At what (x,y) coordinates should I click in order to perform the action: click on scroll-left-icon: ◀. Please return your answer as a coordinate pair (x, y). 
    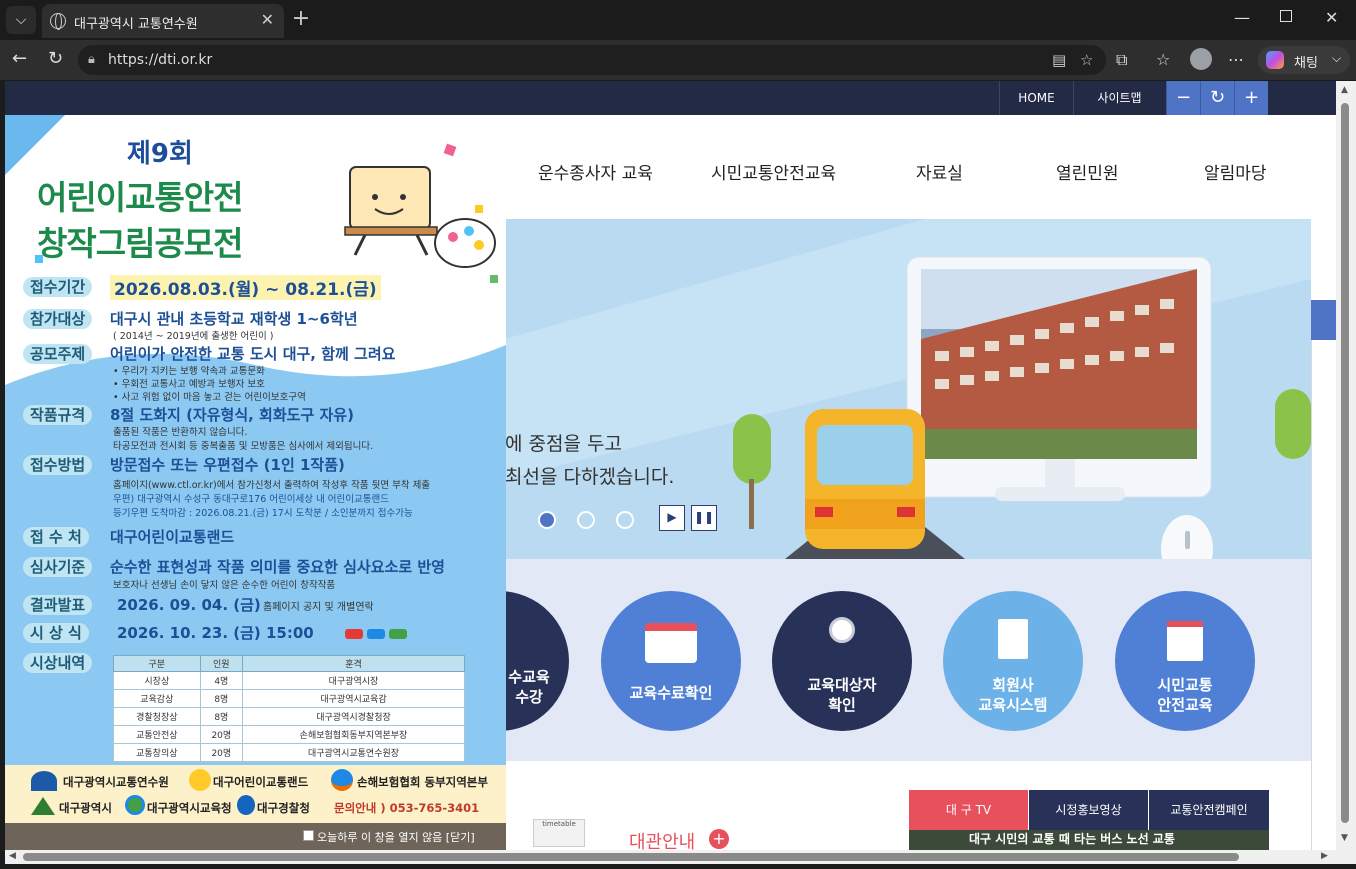
    Looking at the image, I should click on (12, 856).